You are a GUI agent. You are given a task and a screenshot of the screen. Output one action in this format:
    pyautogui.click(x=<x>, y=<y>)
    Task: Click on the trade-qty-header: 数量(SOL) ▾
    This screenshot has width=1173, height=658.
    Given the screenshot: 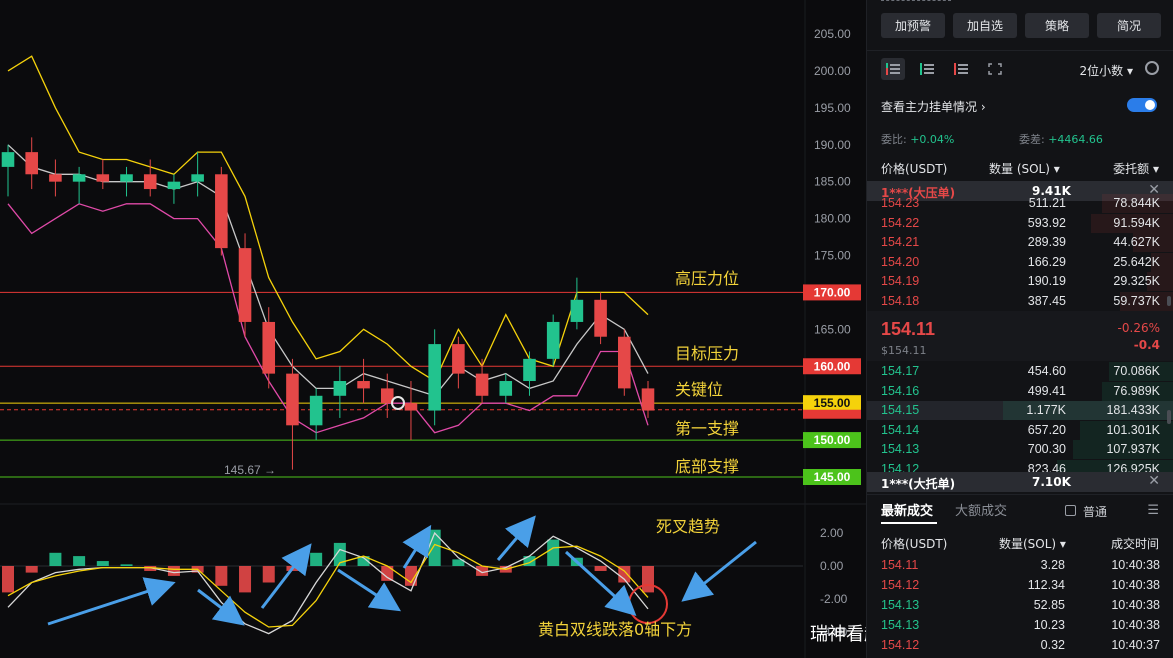 What is the action you would take?
    pyautogui.click(x=1032, y=543)
    